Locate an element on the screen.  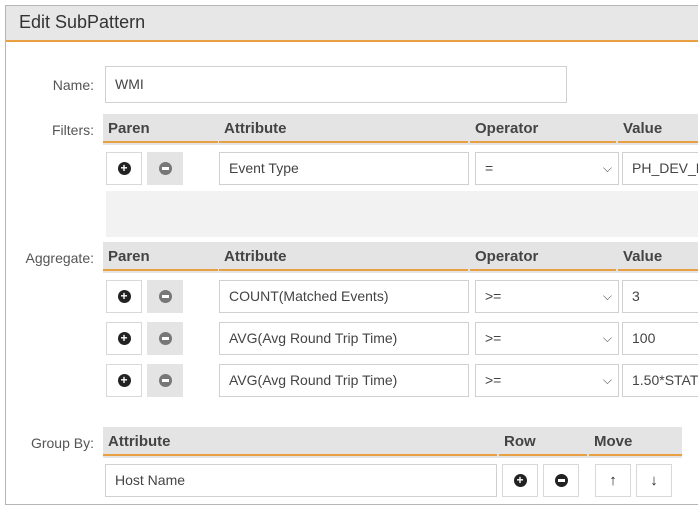
filters-add-row-button: + is located at coordinates (124, 168).